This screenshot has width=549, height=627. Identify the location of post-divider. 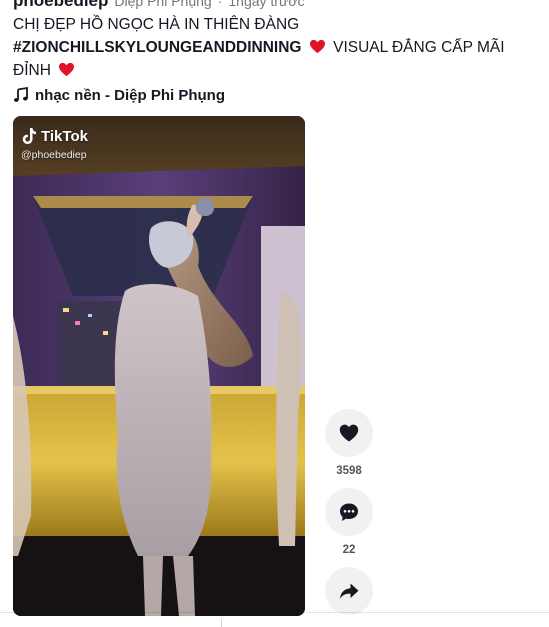
(274, 612).